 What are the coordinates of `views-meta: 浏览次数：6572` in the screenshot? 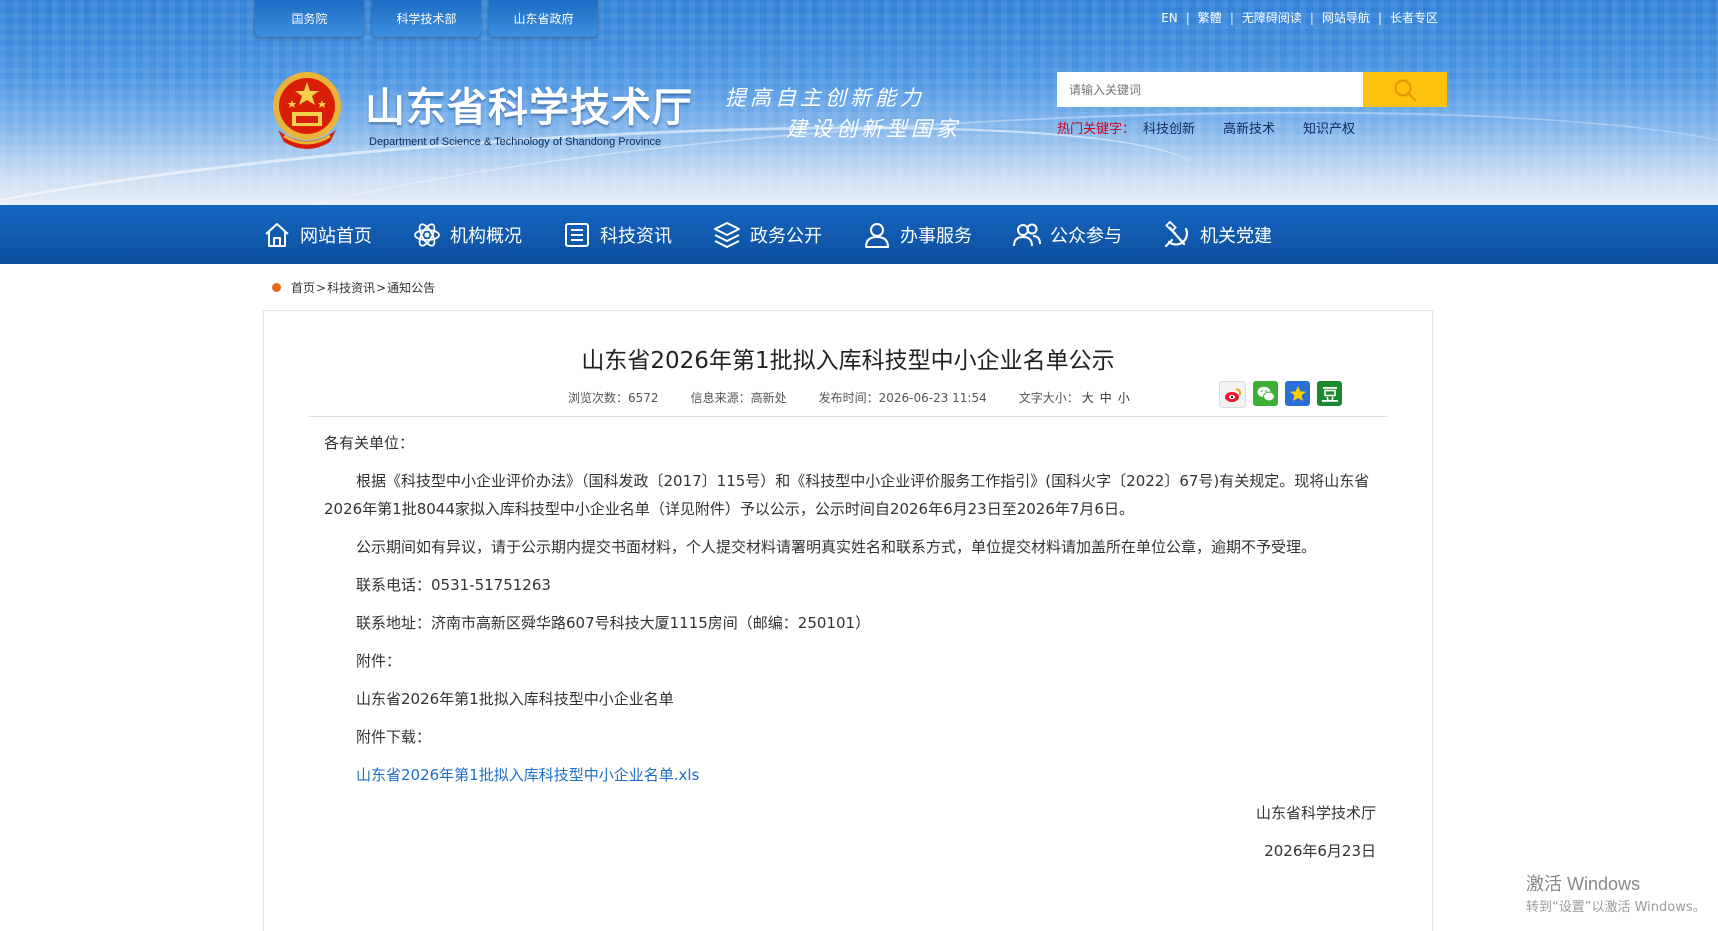 It's located at (613, 398).